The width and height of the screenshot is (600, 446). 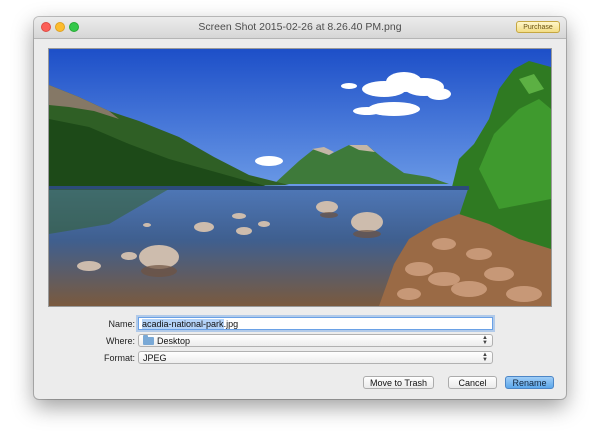 What do you see at coordinates (155, 358) in the screenshot?
I see `format-value: JPEG` at bounding box center [155, 358].